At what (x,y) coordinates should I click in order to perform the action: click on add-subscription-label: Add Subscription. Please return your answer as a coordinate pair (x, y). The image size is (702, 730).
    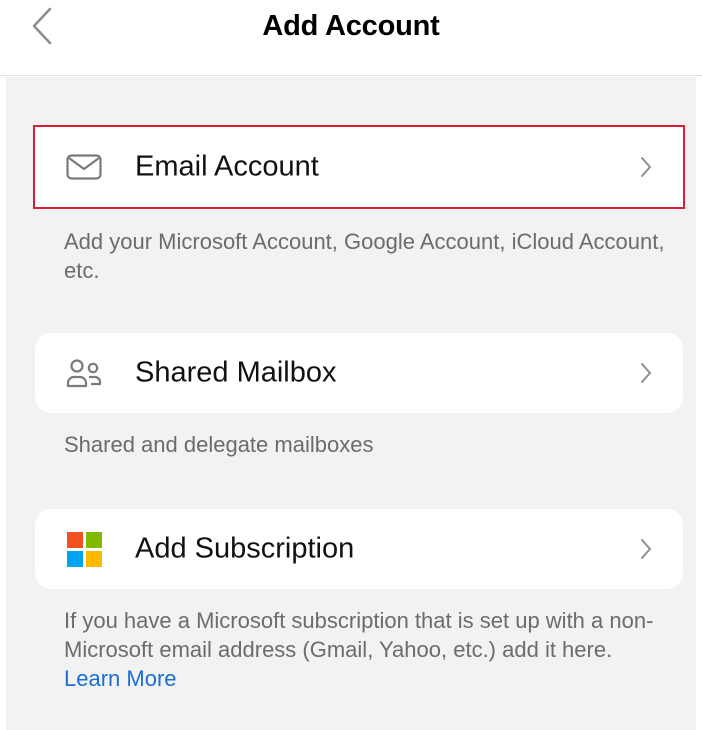
    Looking at the image, I should click on (245, 548).